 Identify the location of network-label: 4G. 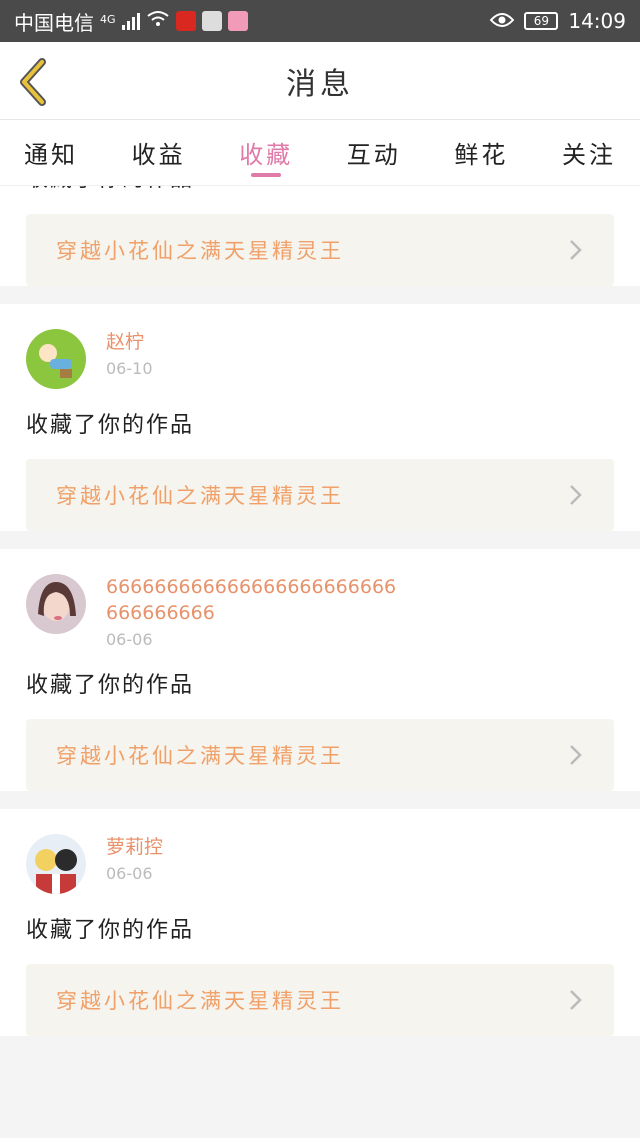
(108, 19).